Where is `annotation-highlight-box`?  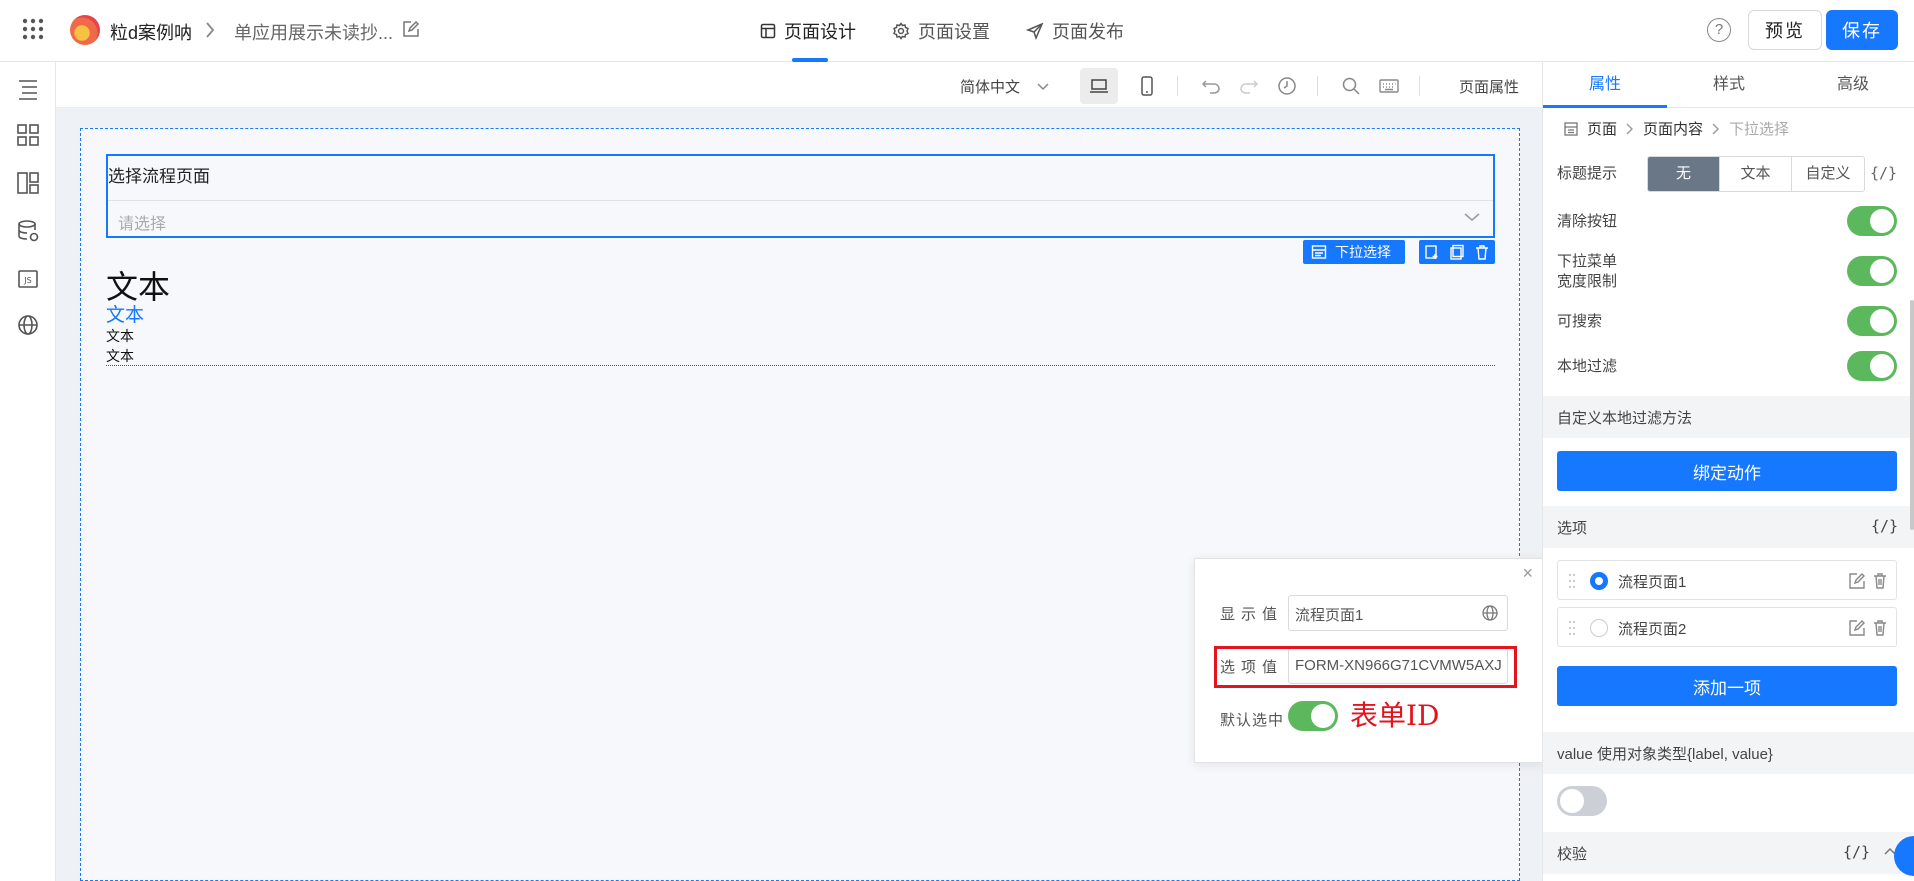
annotation-highlight-box is located at coordinates (1365, 667).